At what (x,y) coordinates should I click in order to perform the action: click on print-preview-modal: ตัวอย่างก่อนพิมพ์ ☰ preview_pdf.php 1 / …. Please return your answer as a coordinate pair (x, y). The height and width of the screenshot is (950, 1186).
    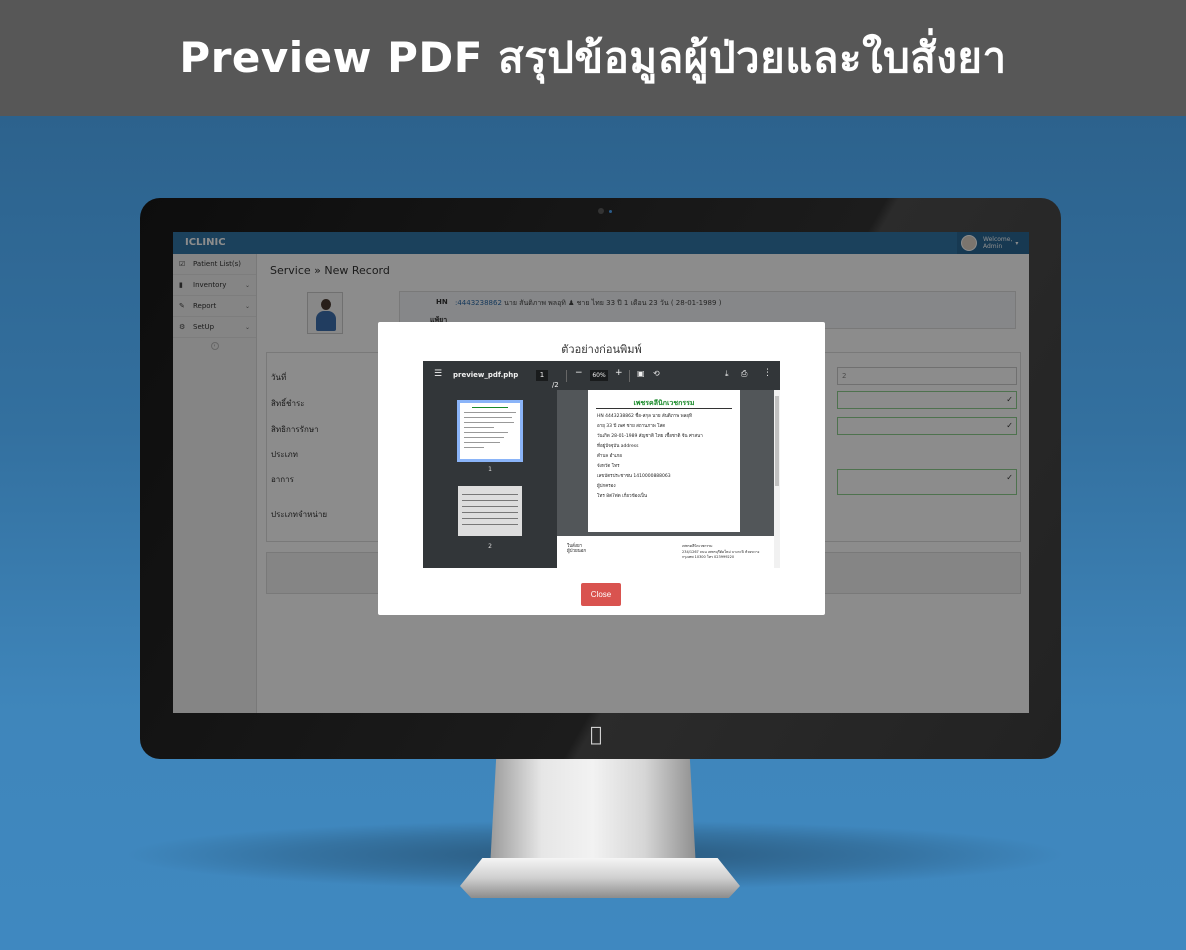
    Looking at the image, I should click on (601, 468).